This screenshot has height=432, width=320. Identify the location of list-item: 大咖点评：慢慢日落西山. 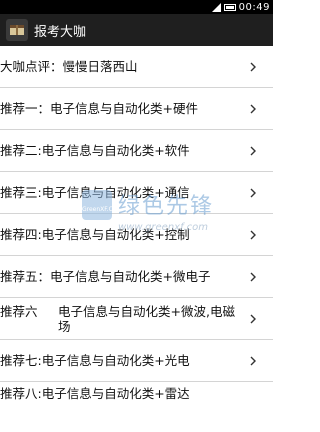
(136, 67).